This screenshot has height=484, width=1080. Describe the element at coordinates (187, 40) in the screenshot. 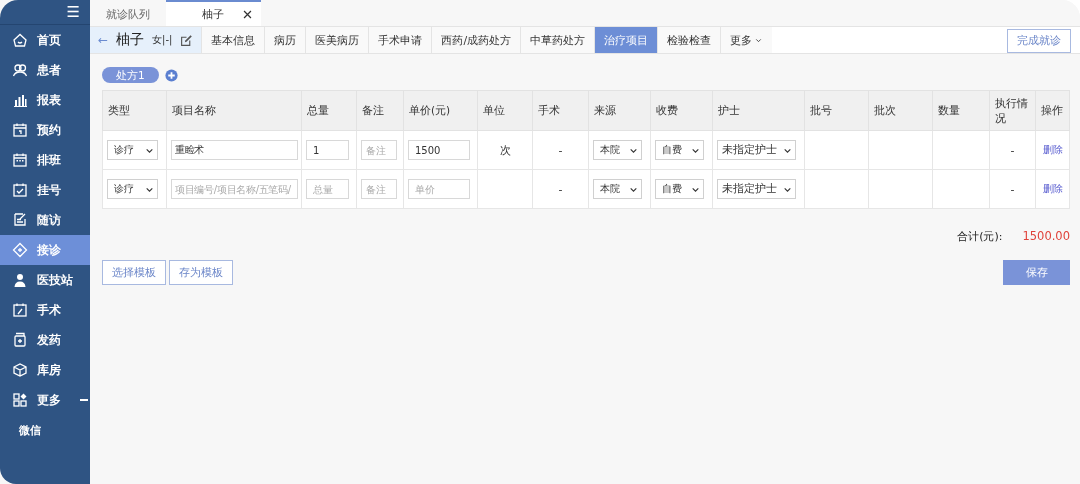

I see `edit-icon` at that location.